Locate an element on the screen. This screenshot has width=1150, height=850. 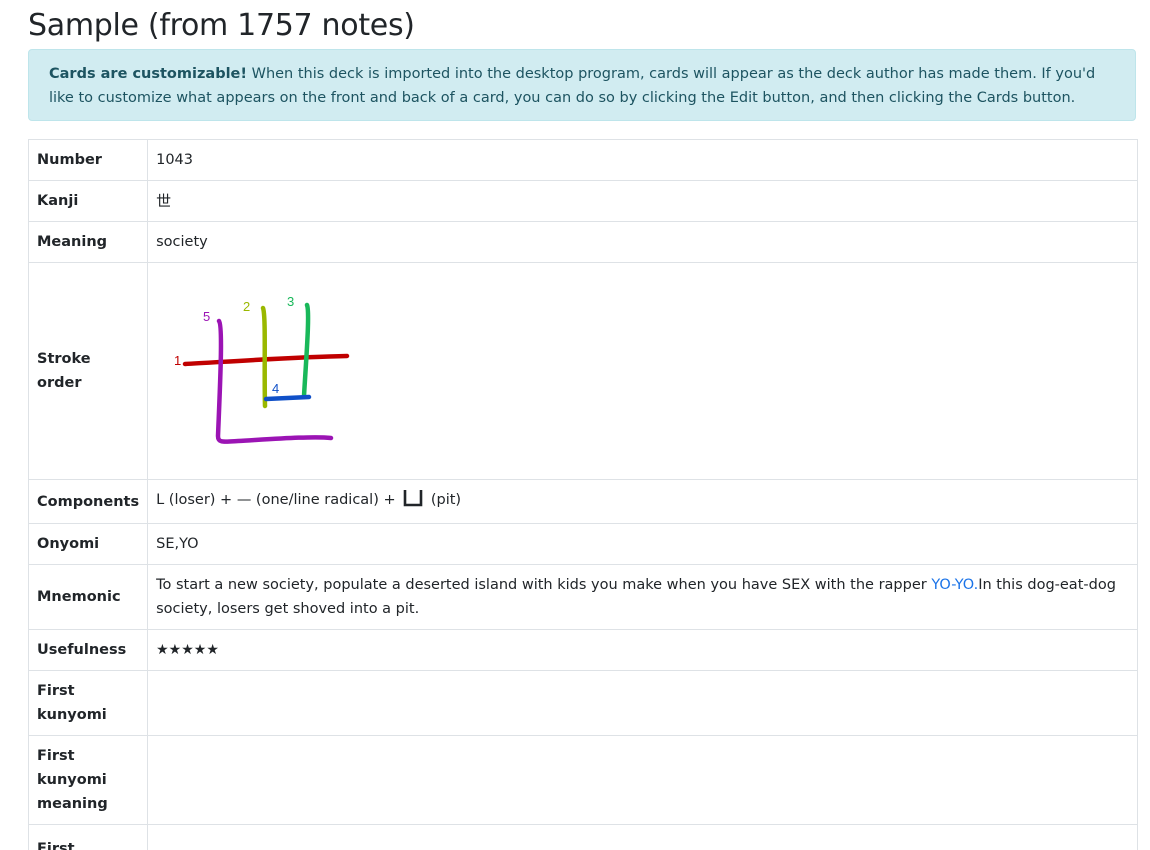
stroke-number-1: 1 is located at coordinates (177, 360).